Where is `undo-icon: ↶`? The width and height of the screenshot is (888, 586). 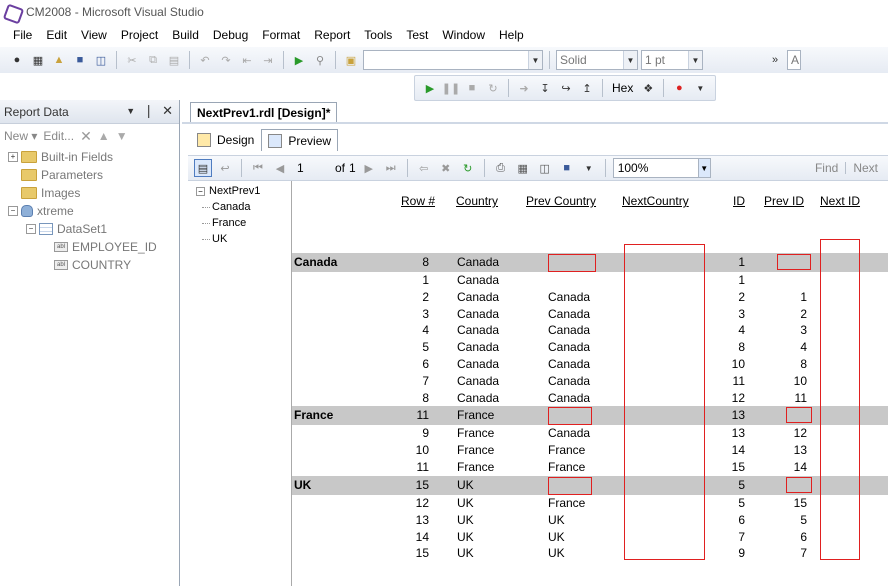
undo-icon: ↶ is located at coordinates (205, 60).